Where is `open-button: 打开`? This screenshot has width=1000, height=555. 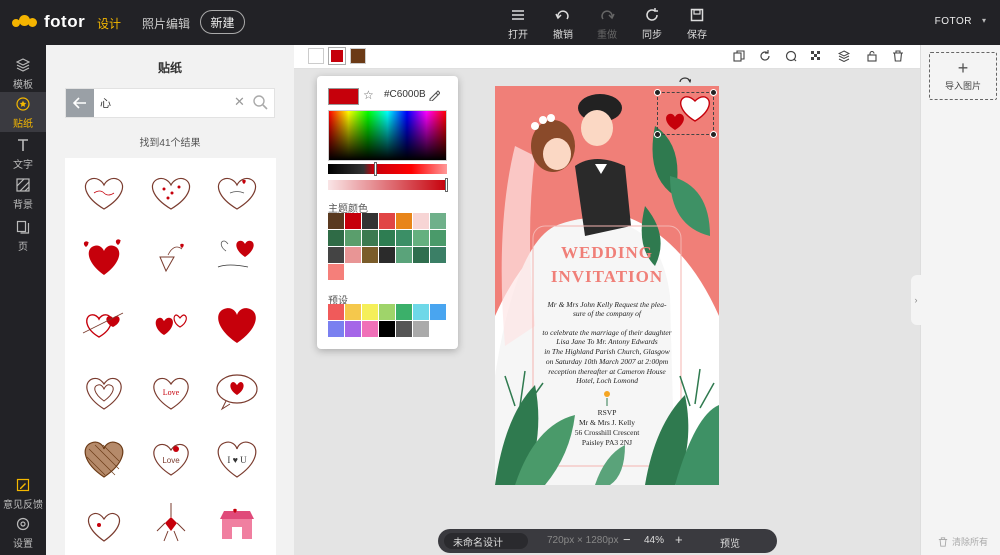
open-button: 打开 is located at coordinates (518, 24).